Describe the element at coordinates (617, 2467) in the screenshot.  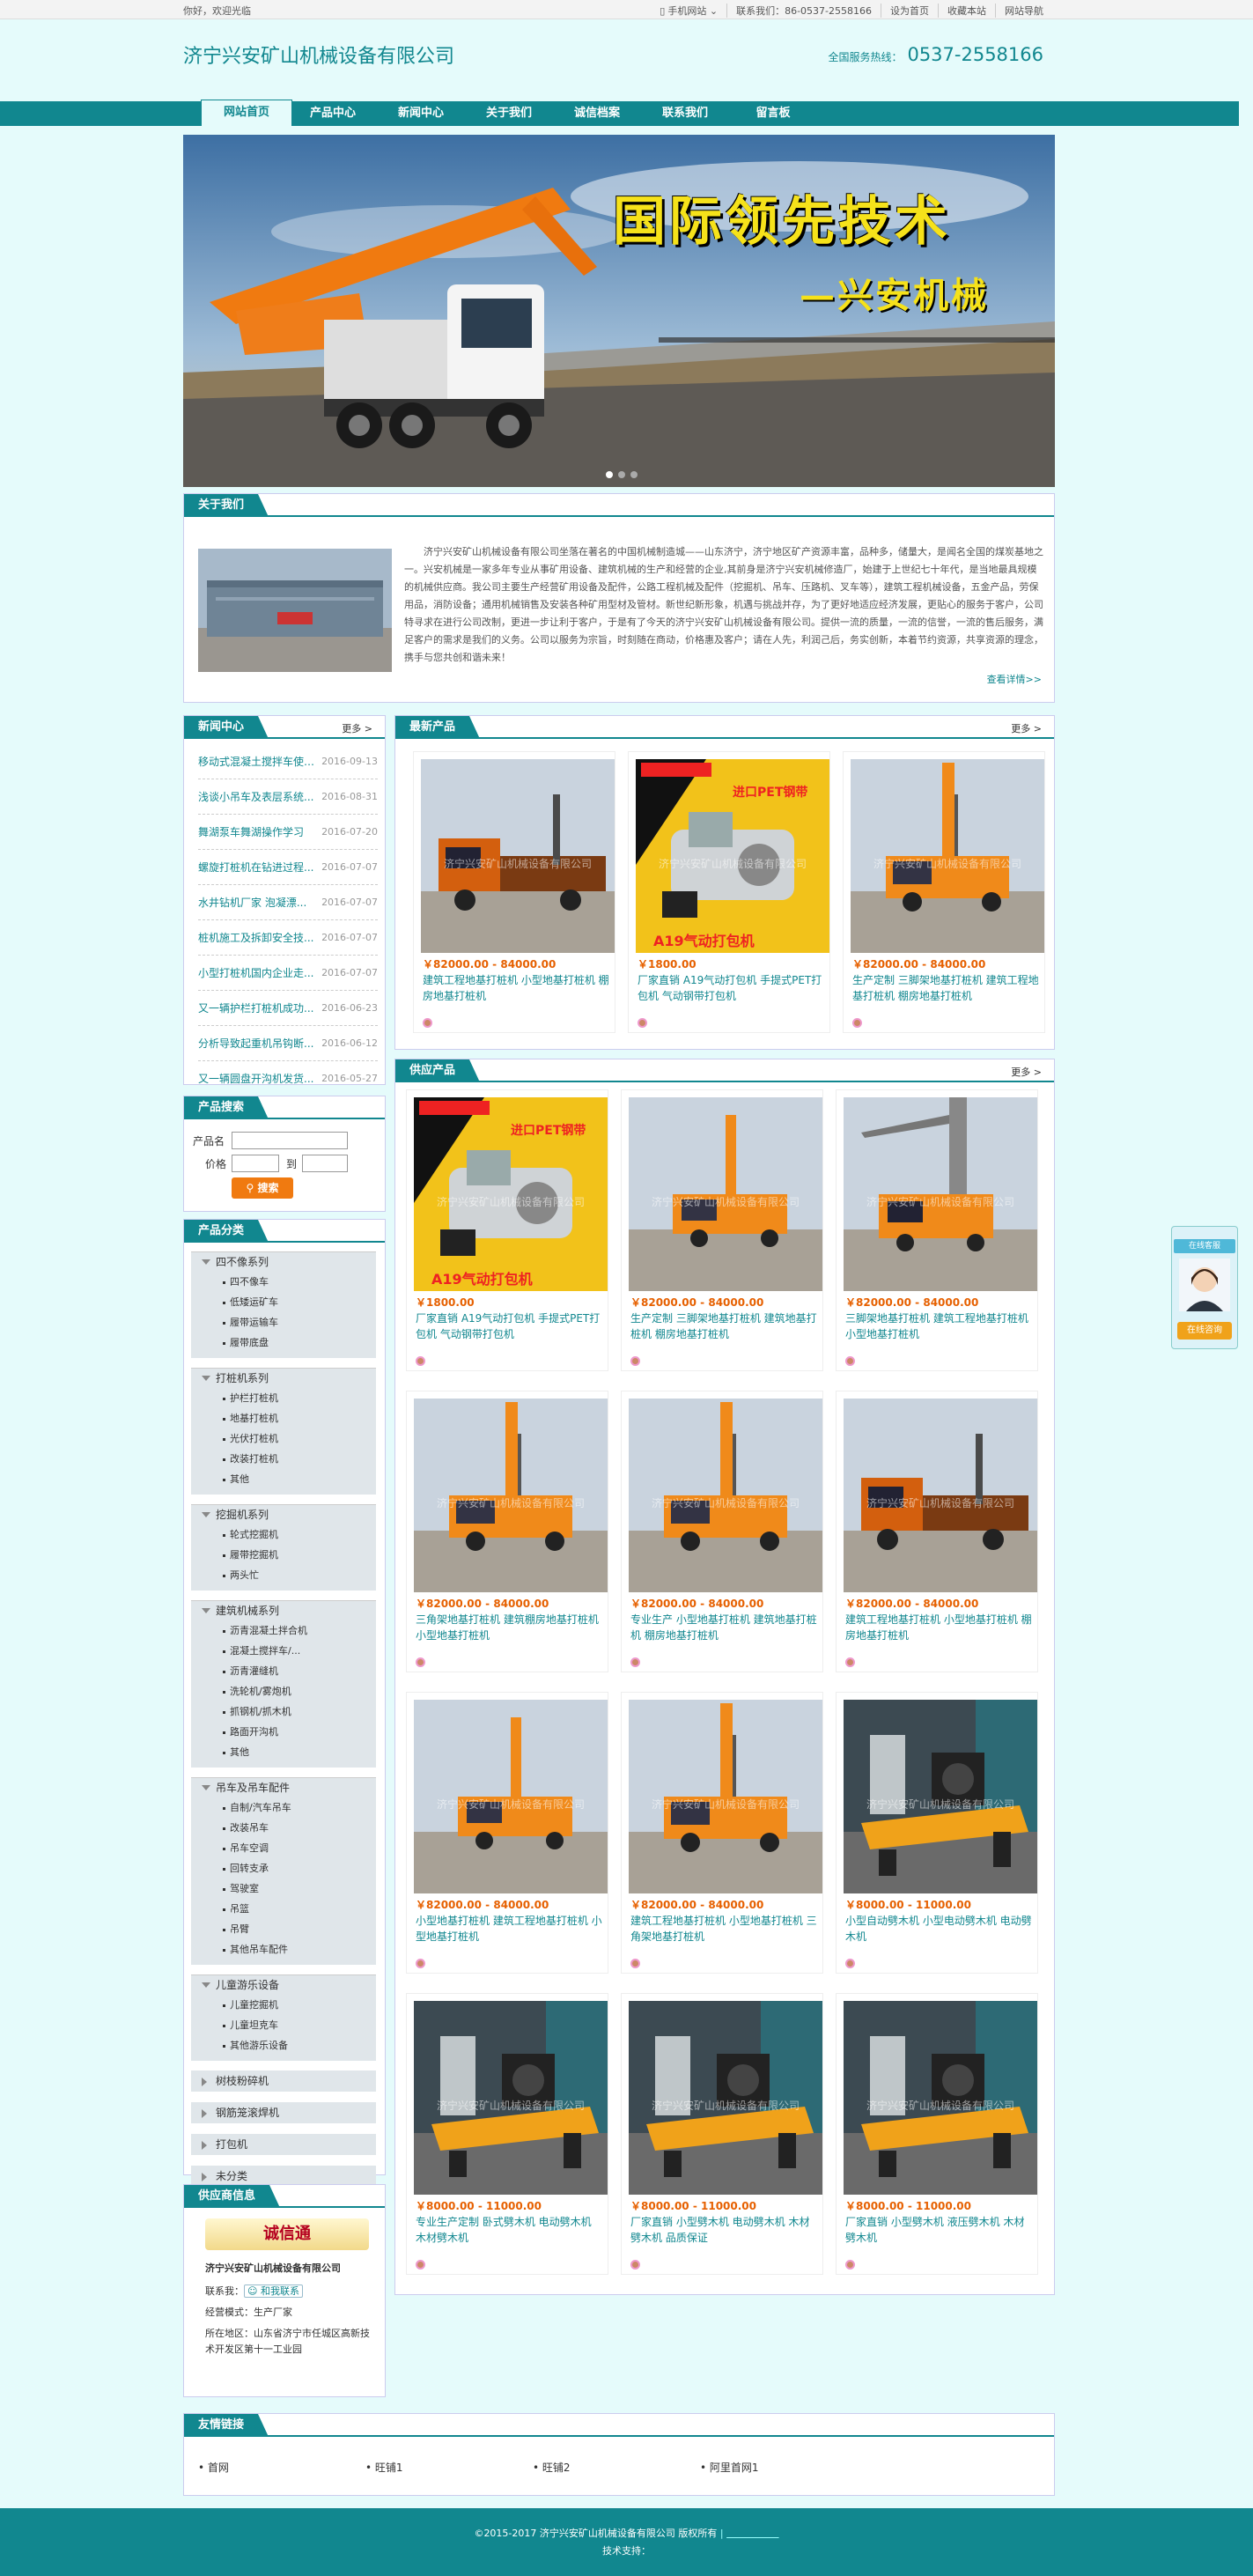
I see `friend-link-3: • 旺铺2` at that location.